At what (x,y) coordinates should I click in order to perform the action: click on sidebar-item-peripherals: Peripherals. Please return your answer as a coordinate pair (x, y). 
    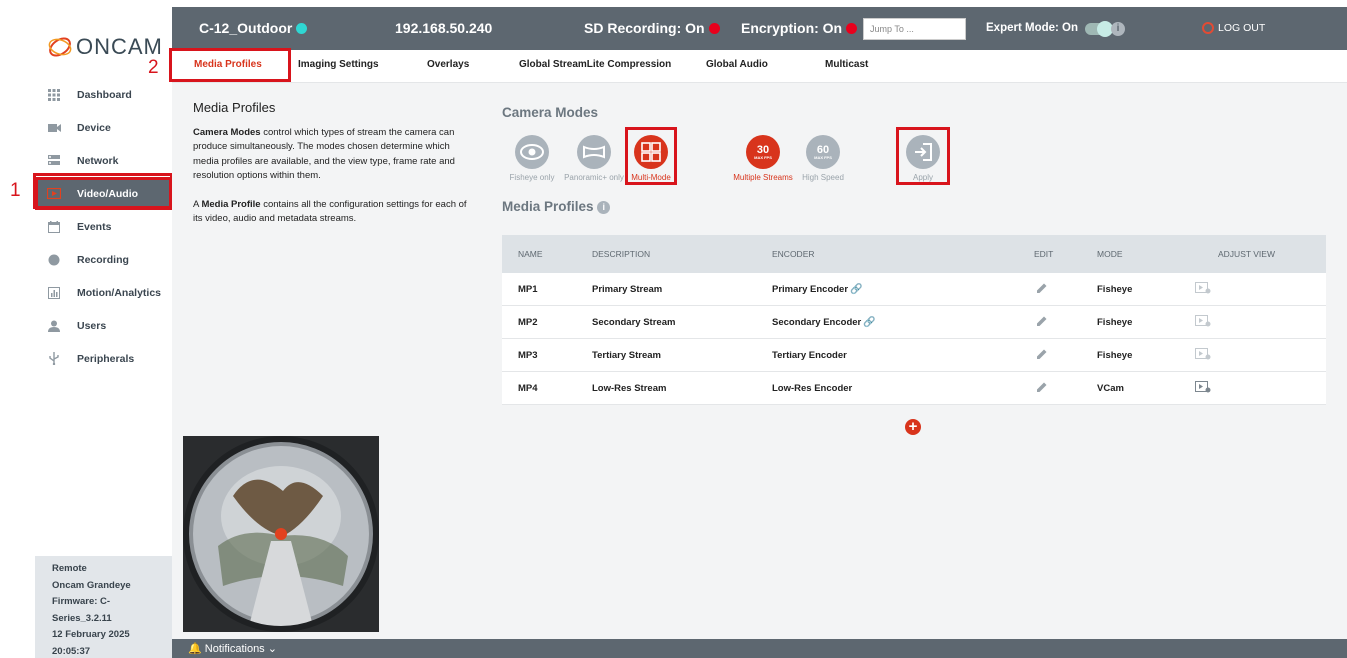
    Looking at the image, I should click on (103, 358).